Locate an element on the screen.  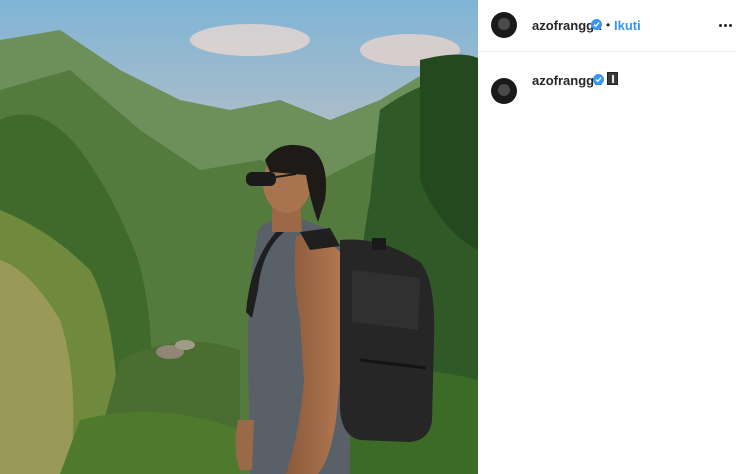
post-header: azofrangga • Ikuti is located at coordinates (607, 26).